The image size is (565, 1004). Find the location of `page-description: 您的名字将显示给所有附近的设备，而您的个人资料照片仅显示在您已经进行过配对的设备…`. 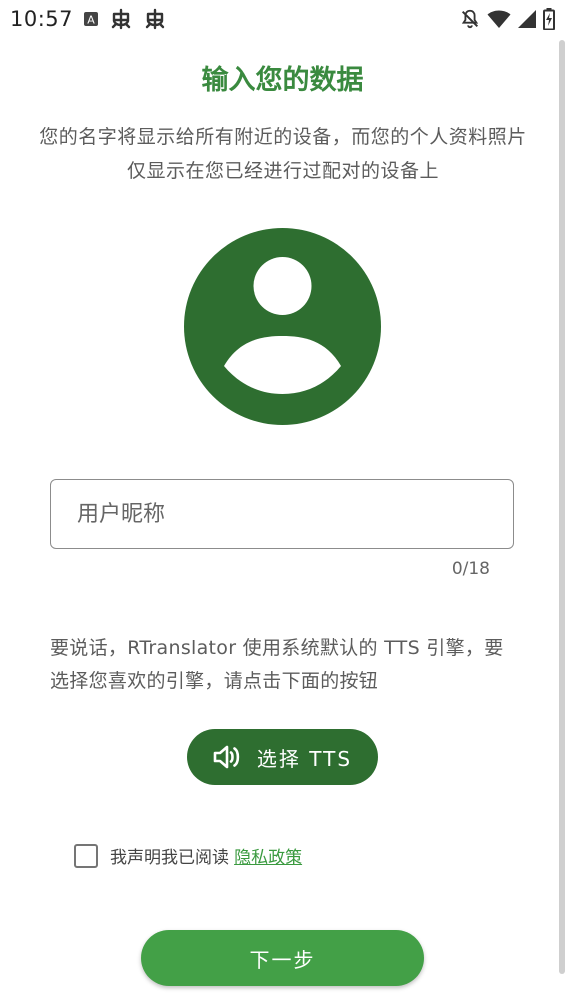

page-description: 您的名字将显示给所有附近的设备，而您的个人资料照片仅显示在您已经进行过配对的设备… is located at coordinates (283, 154).